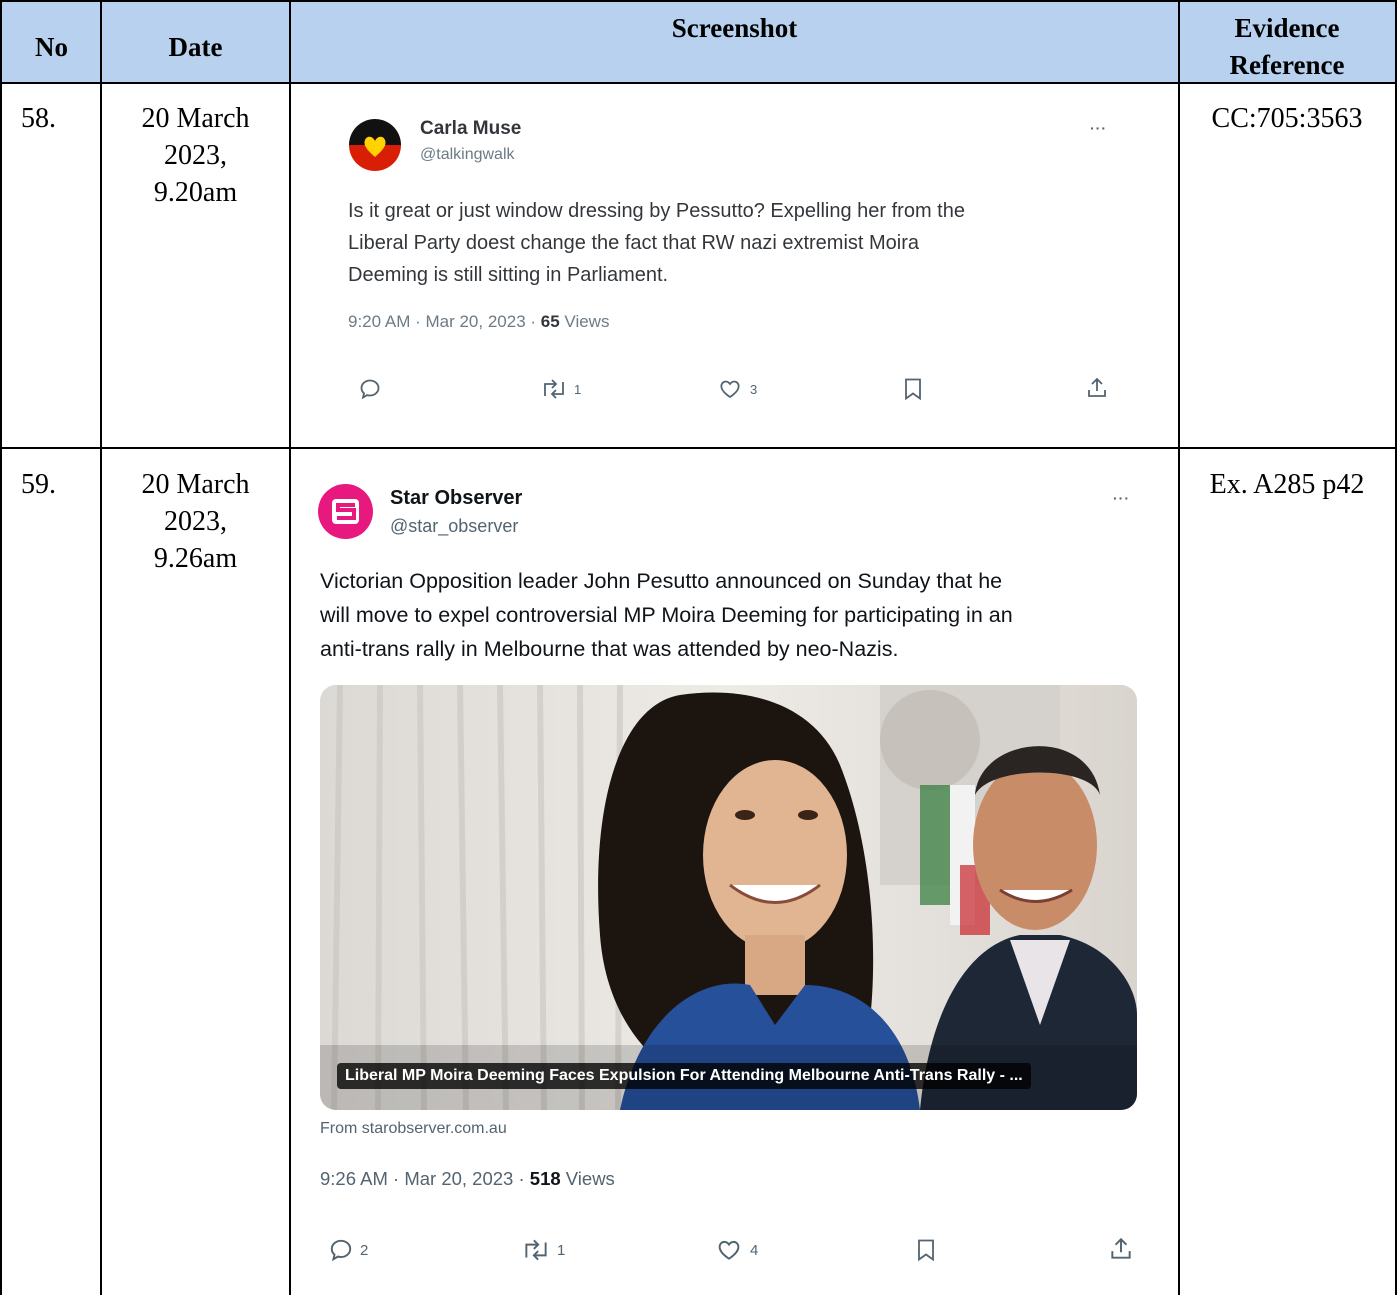 This screenshot has width=1397, height=1295. I want to click on tweet-58-meta: 9:20 AM · Mar 20, 2023 · 65 Views, so click(478, 322).